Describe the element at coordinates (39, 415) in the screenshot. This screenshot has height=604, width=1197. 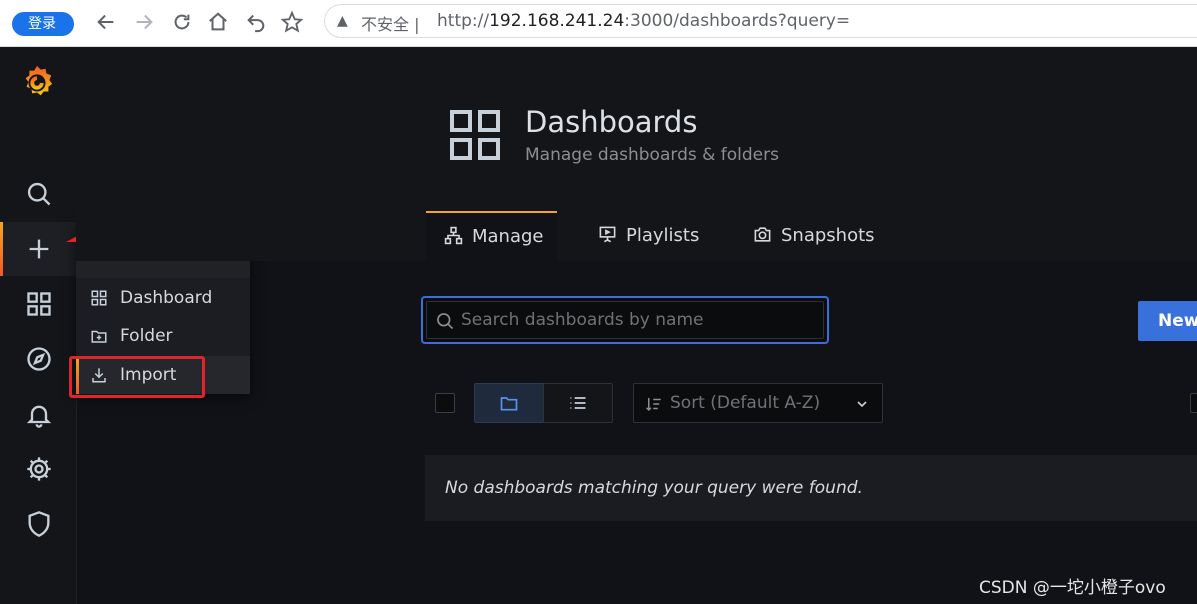
I see `bell-icon` at that location.